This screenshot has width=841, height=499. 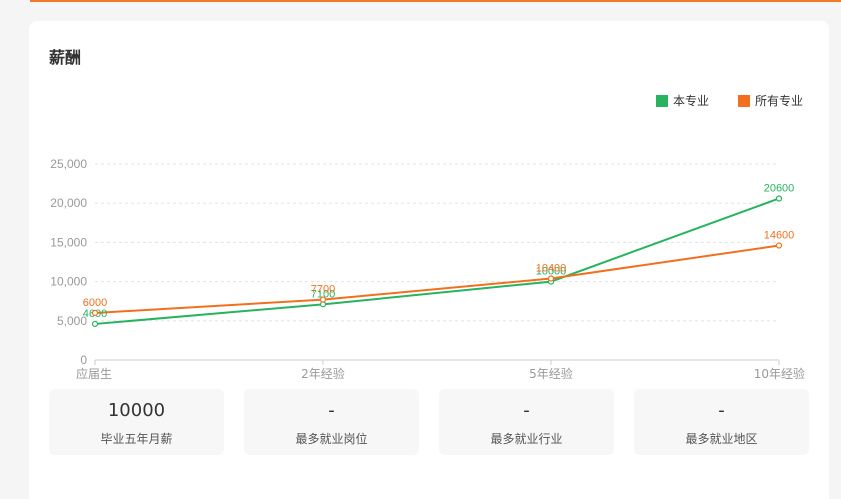 What do you see at coordinates (551, 268) in the screenshot?
I see `data-label: 10400` at bounding box center [551, 268].